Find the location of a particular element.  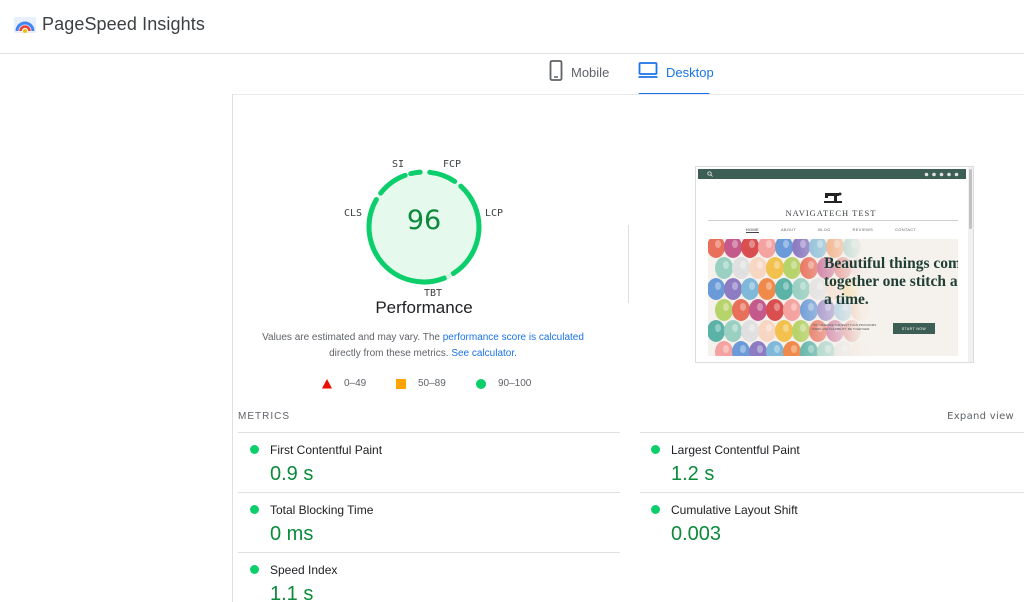

thumb-start-button: START NOW is located at coordinates (914, 328).